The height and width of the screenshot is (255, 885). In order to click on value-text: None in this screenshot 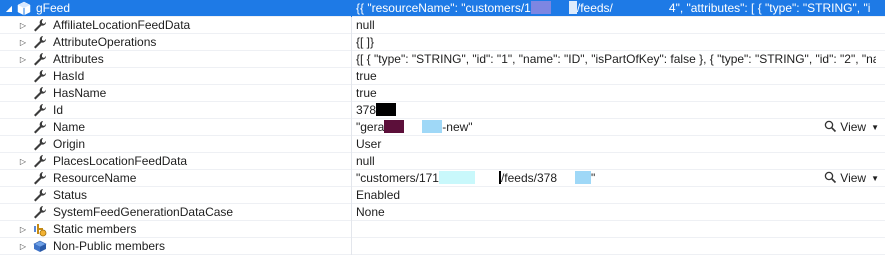, I will do `click(370, 212)`.